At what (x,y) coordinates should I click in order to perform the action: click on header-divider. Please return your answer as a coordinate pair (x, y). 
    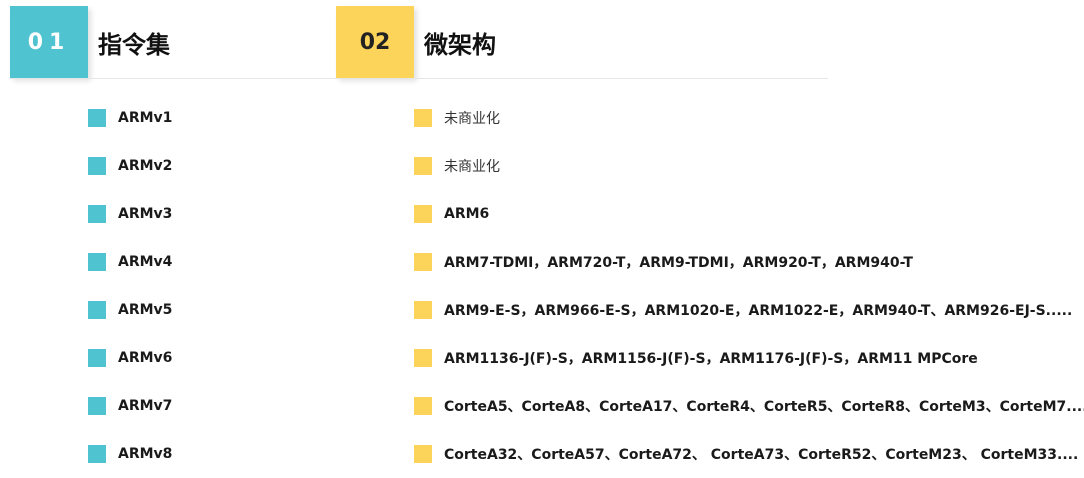
    Looking at the image, I should click on (419, 78).